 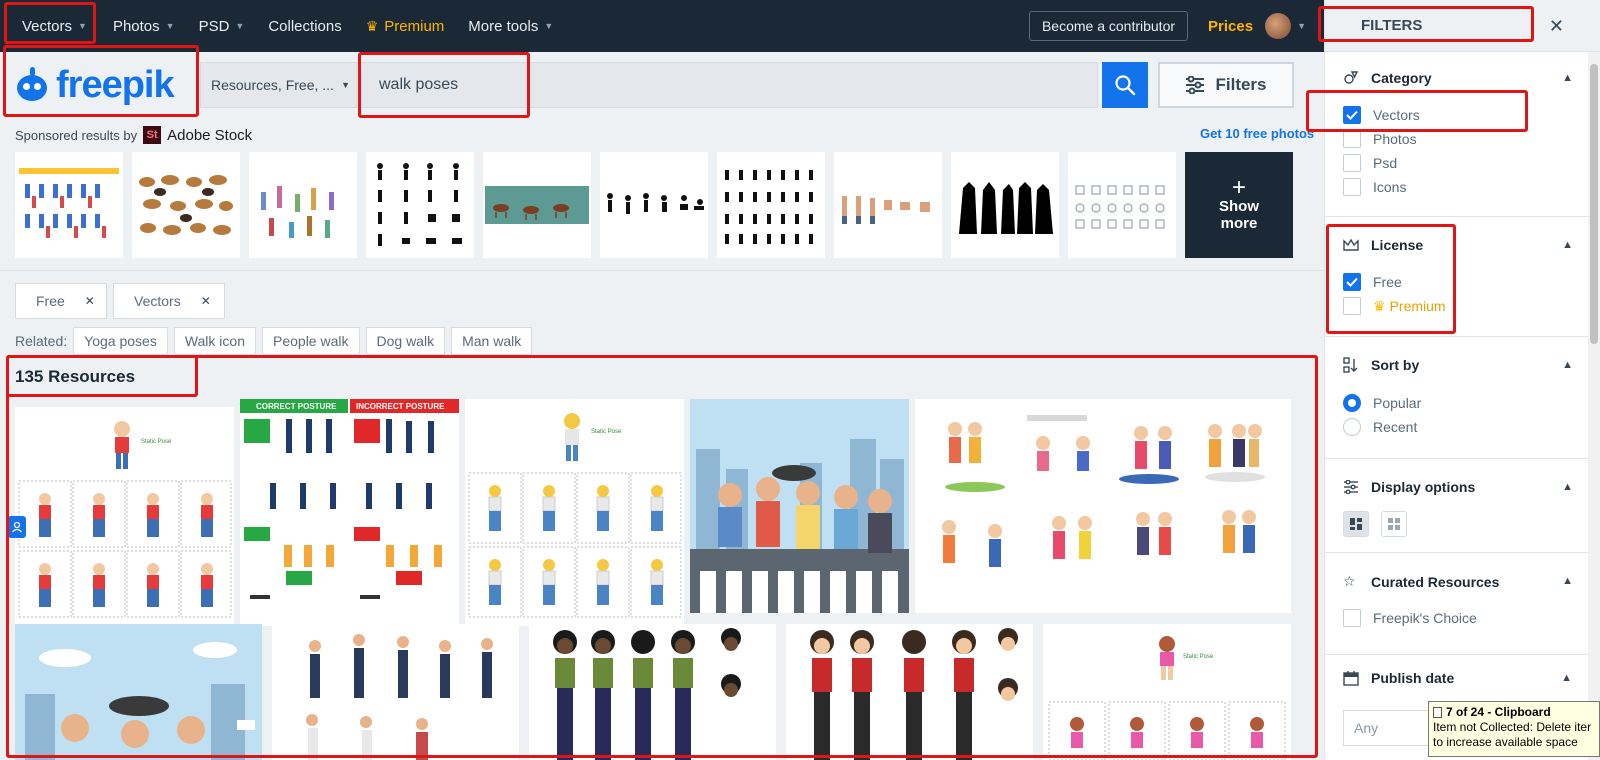 What do you see at coordinates (311, 341) in the screenshot?
I see `related-tag-people-walk: People walk` at bounding box center [311, 341].